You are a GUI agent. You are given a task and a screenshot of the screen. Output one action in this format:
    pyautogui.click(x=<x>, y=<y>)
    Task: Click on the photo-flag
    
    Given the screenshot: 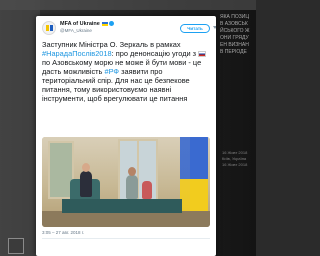 What is the action you would take?
    pyautogui.click(x=199, y=179)
    